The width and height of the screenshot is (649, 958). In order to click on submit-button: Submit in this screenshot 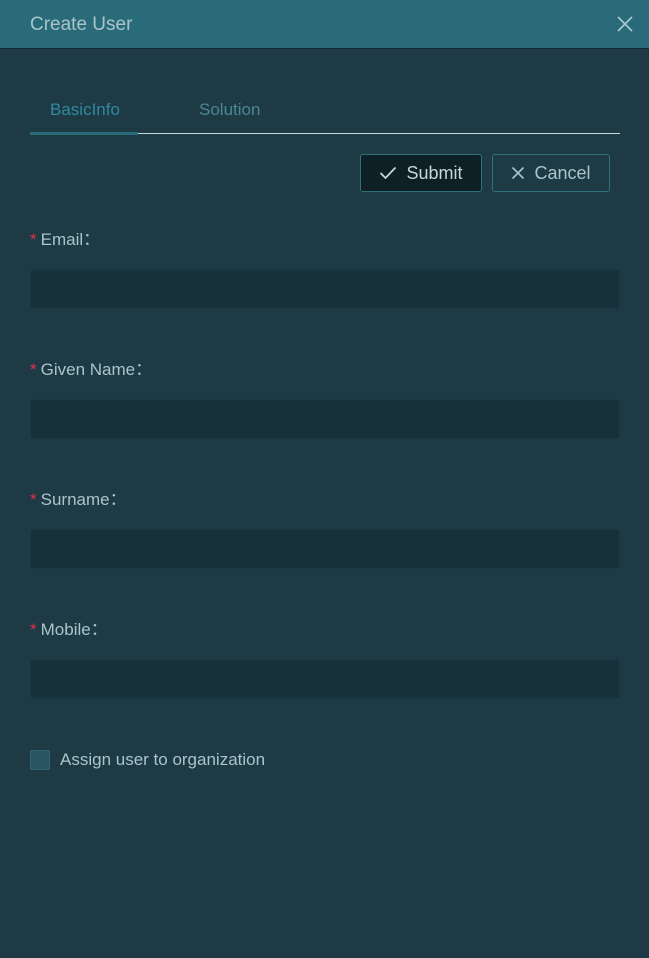, I will do `click(421, 173)`.